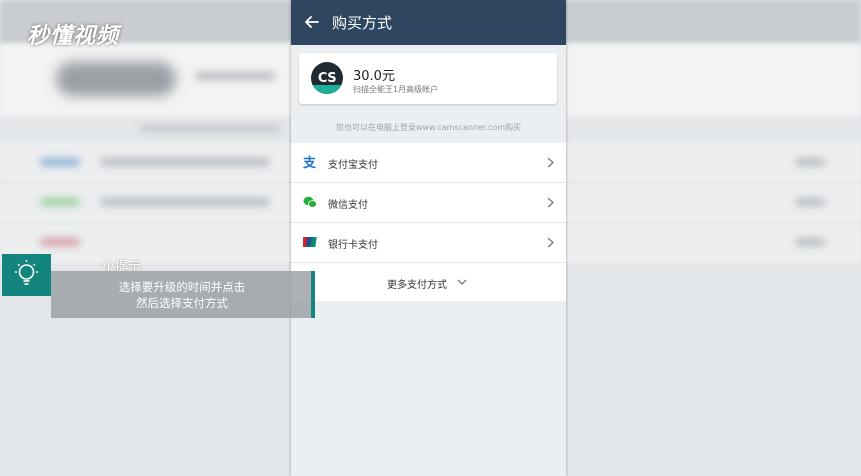 The height and width of the screenshot is (476, 861). What do you see at coordinates (428, 22) in the screenshot?
I see `app-bar: 购买方式` at bounding box center [428, 22].